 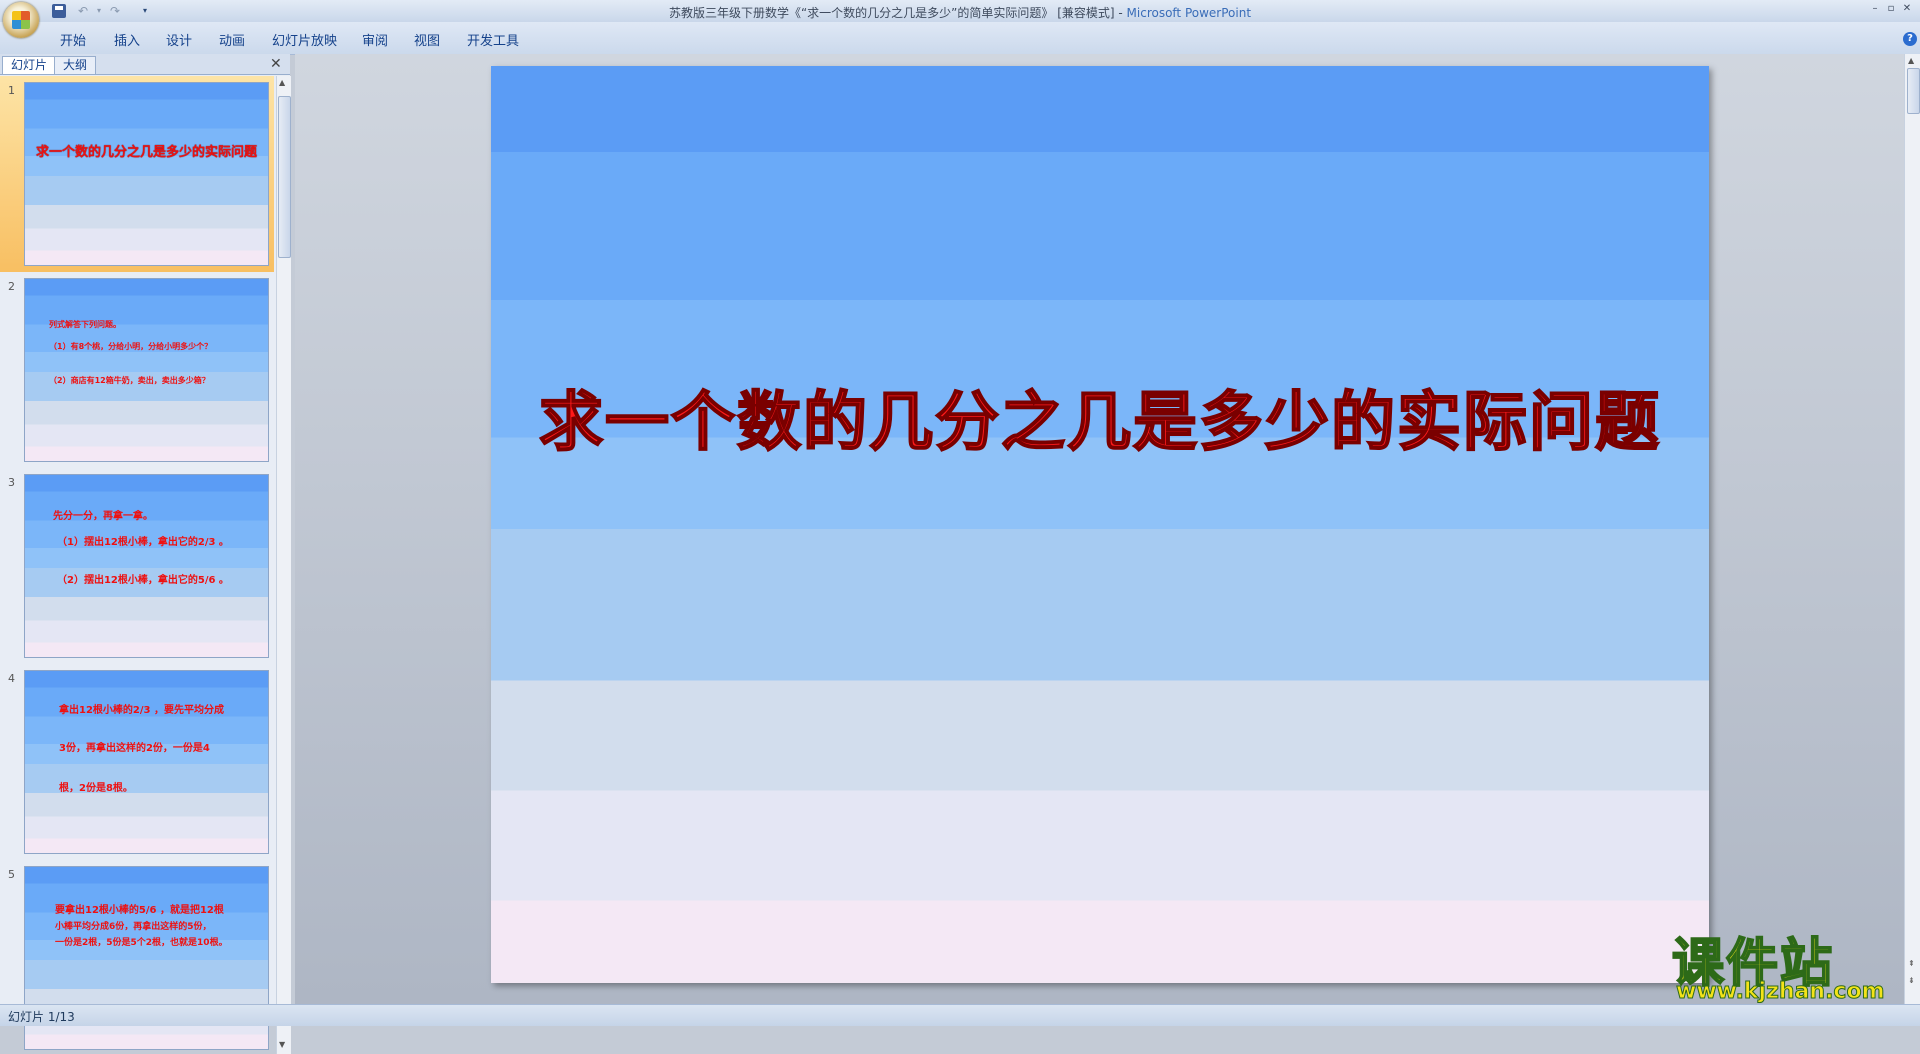 What do you see at coordinates (375, 39) in the screenshot?
I see `tab-review: 审阅` at bounding box center [375, 39].